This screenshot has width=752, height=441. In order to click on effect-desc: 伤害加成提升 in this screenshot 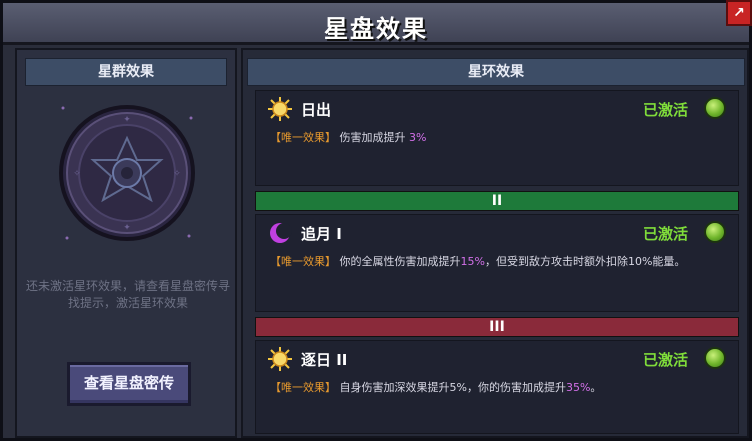, I will do `click(374, 137)`.